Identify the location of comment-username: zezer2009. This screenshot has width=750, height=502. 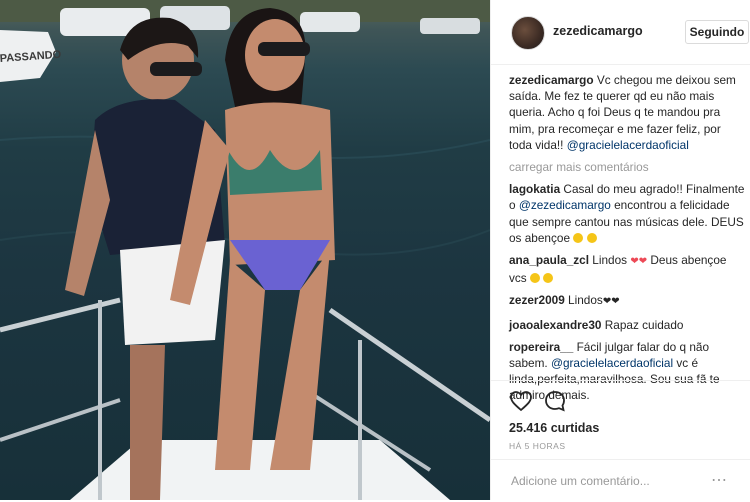
(537, 300).